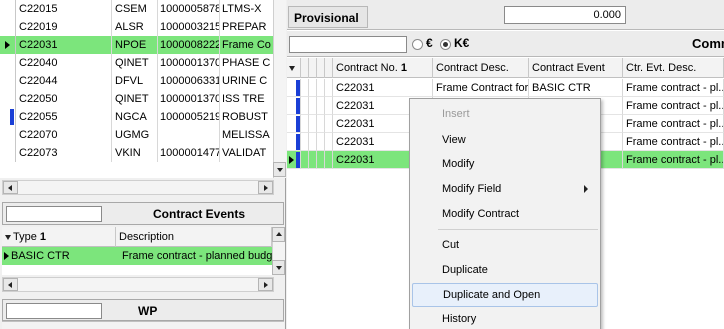 The width and height of the screenshot is (724, 329). I want to click on cell-number: 1000005219, so click(189, 117).